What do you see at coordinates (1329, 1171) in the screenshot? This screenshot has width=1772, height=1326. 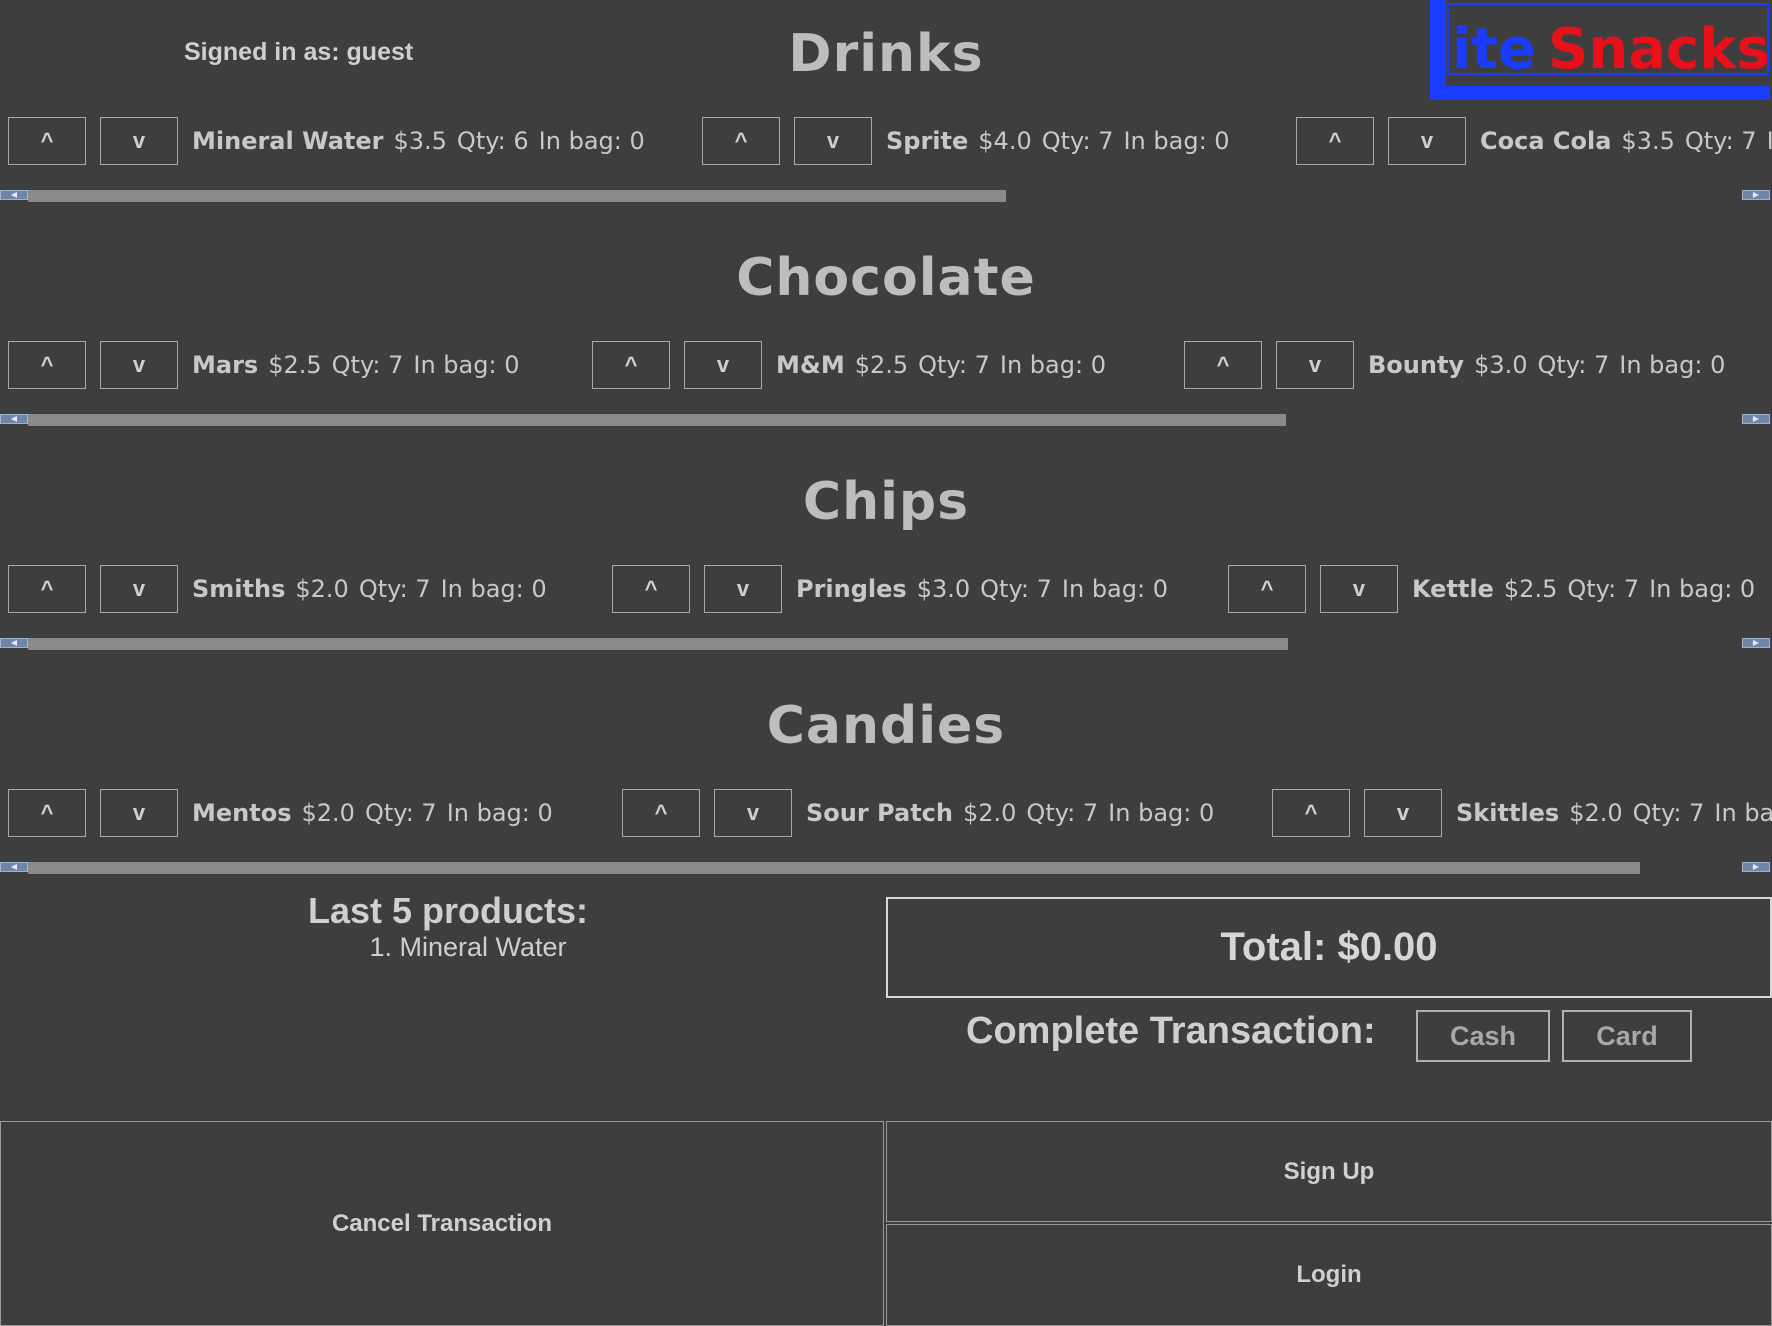 I see `sign-up-button: Sign Up` at bounding box center [1329, 1171].